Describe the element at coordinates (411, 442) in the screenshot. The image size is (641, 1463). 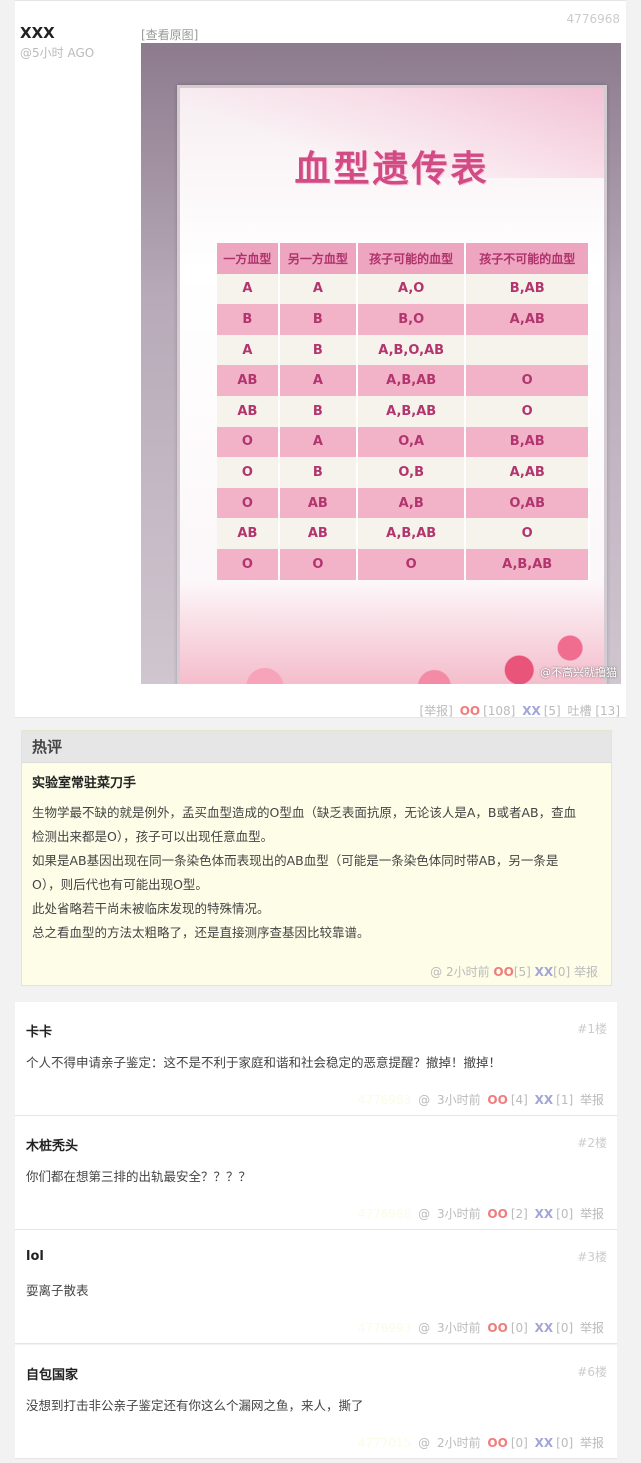
I see `table-cell: O,A` at that location.